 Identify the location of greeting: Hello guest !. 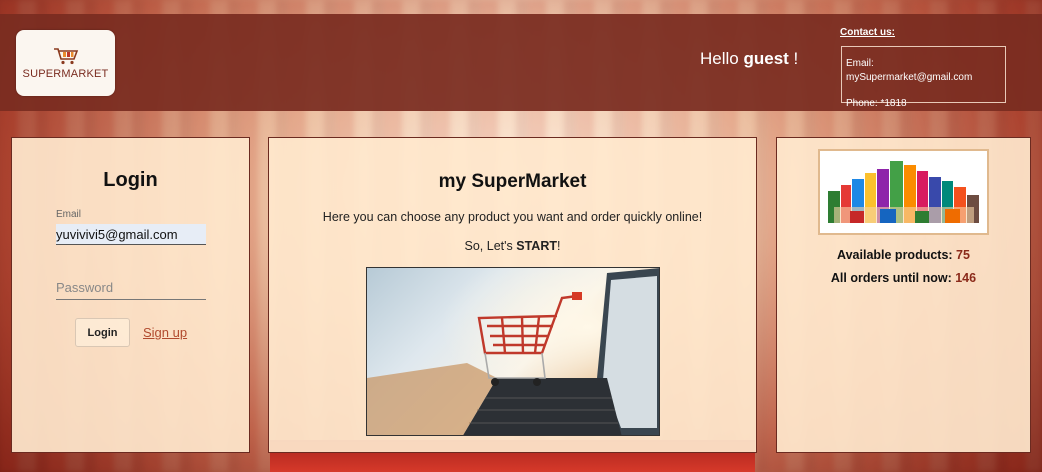
(749, 59).